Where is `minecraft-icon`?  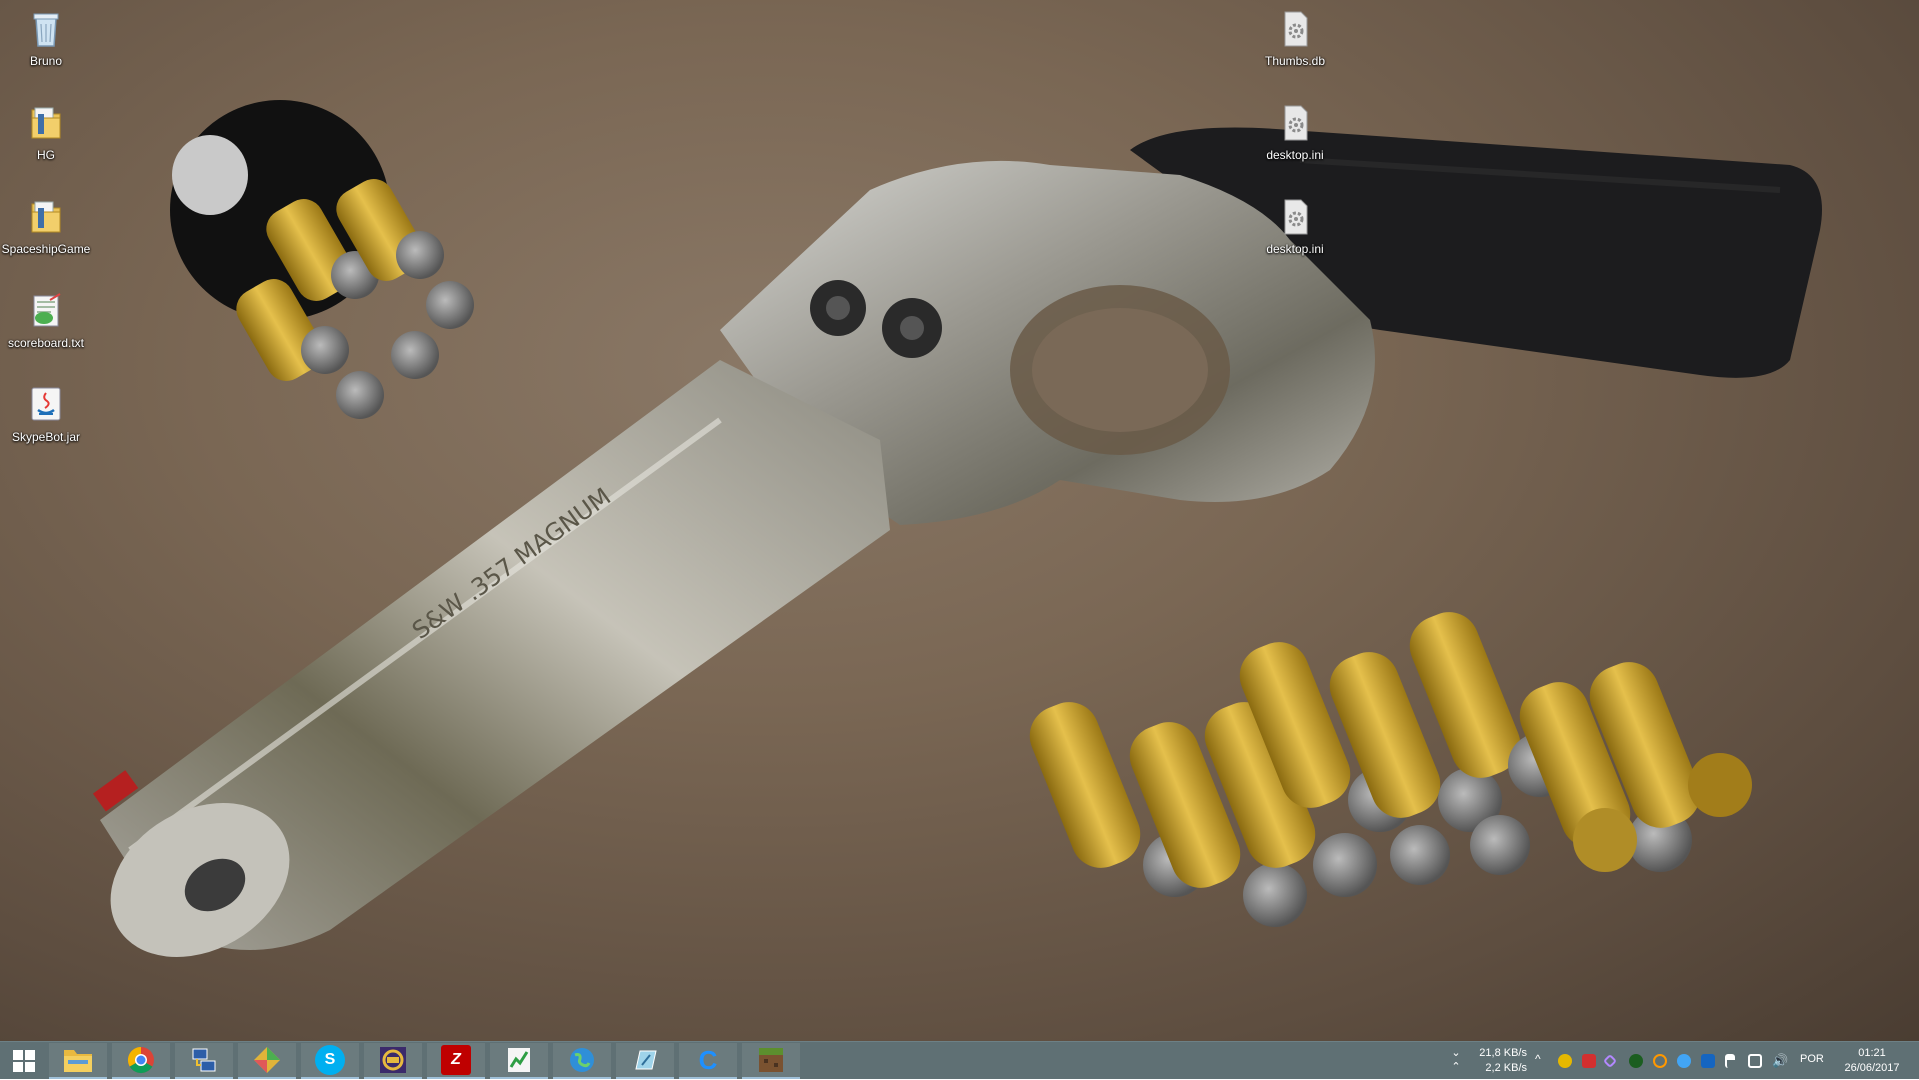
minecraft-icon is located at coordinates (771, 1060).